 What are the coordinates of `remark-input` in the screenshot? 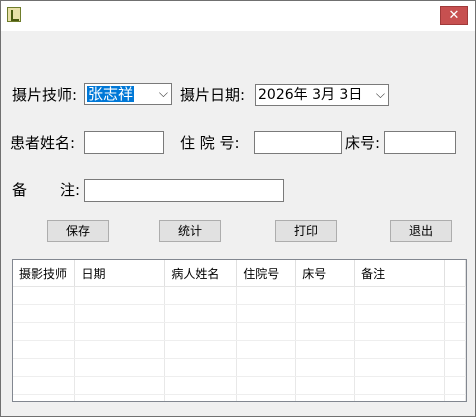 It's located at (184, 190).